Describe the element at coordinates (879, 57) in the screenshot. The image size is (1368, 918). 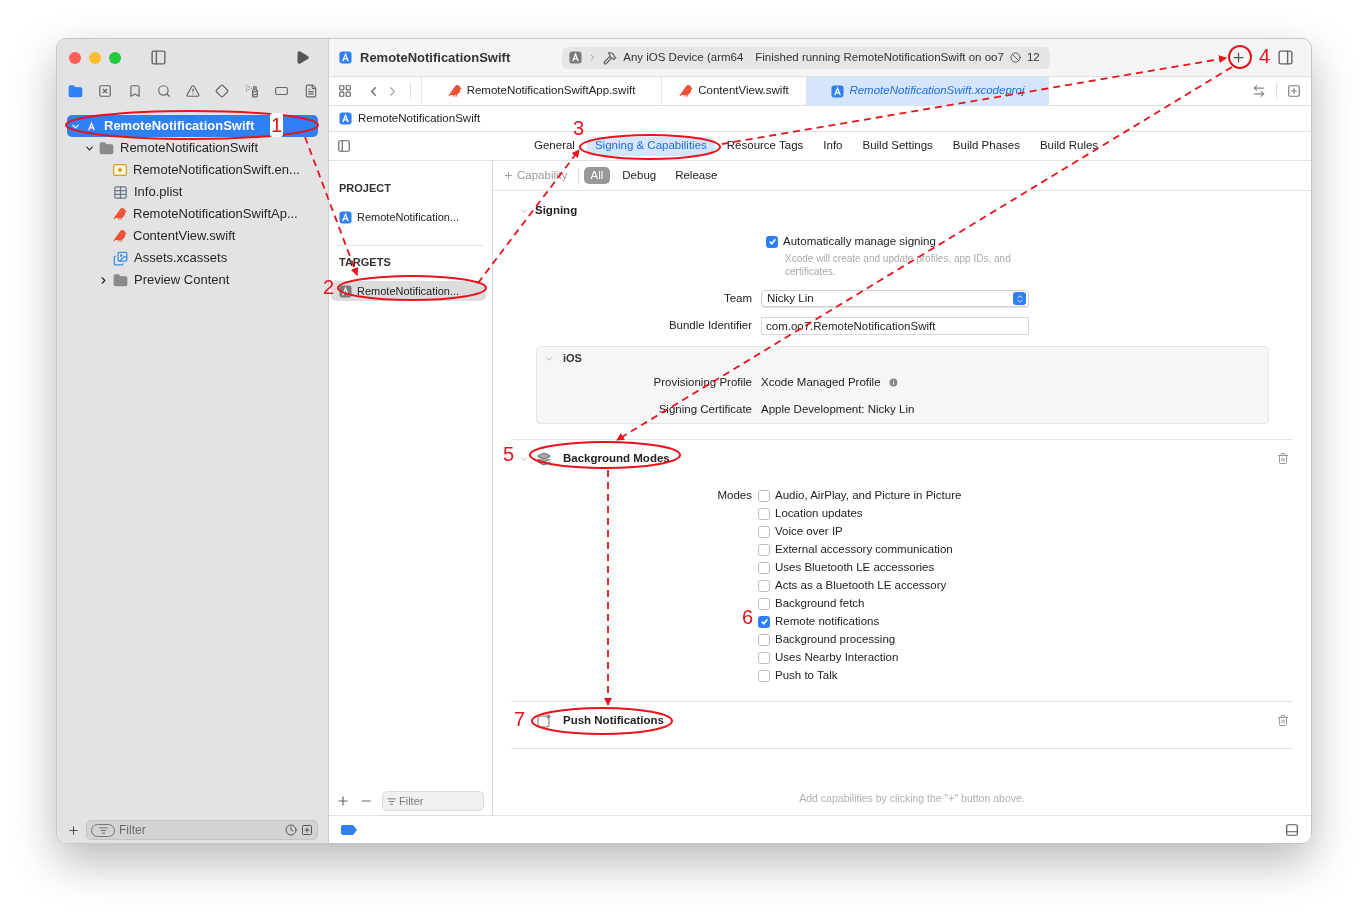
I see `build-status: Finished running RemoteNotificationSwift on oo7` at that location.